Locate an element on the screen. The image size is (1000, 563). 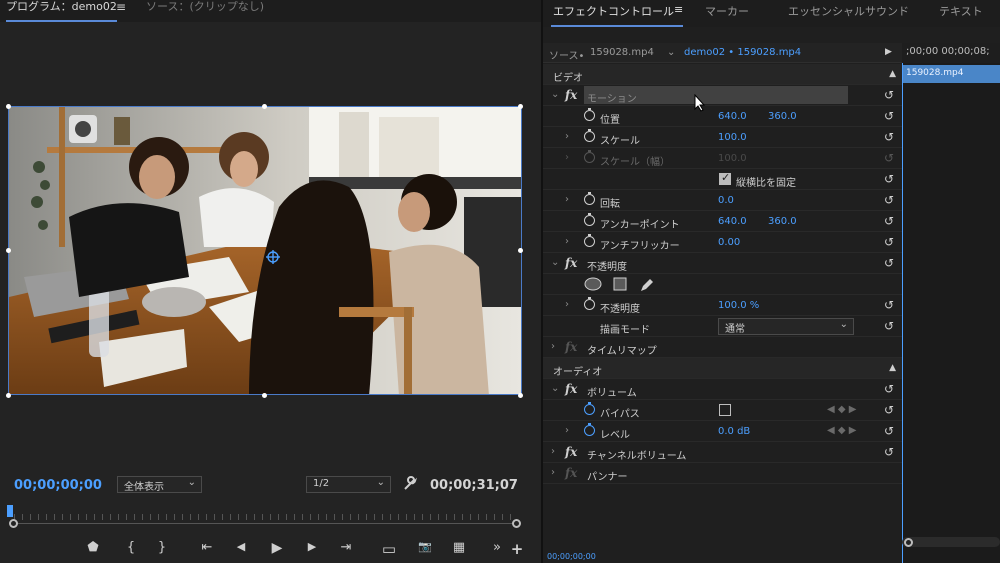
position-x-value: 640.0 is located at coordinates (732, 116).